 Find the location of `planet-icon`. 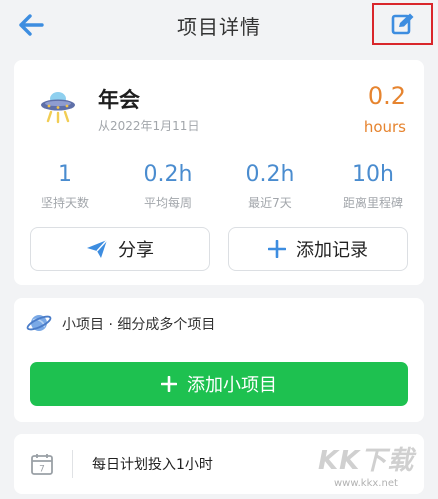

planet-icon is located at coordinates (39, 323).